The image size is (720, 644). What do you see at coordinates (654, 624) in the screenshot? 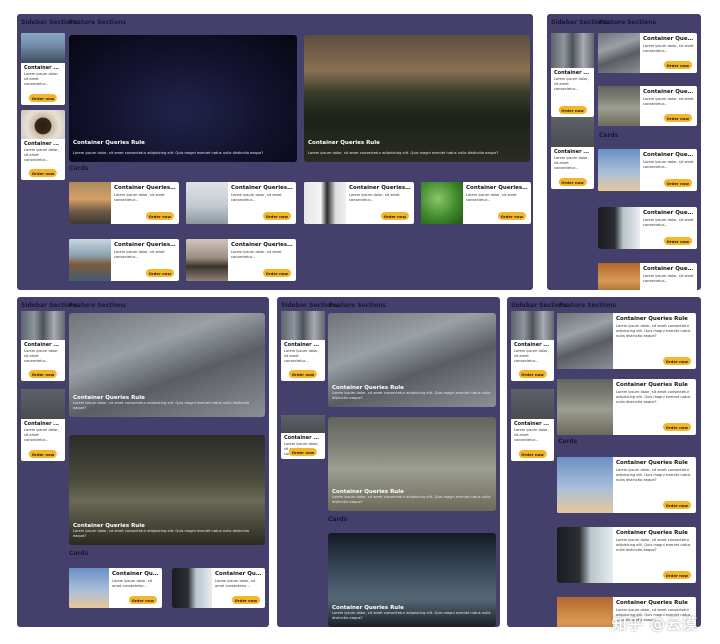
I see `watermark: 知乎 @云漠` at bounding box center [654, 624].